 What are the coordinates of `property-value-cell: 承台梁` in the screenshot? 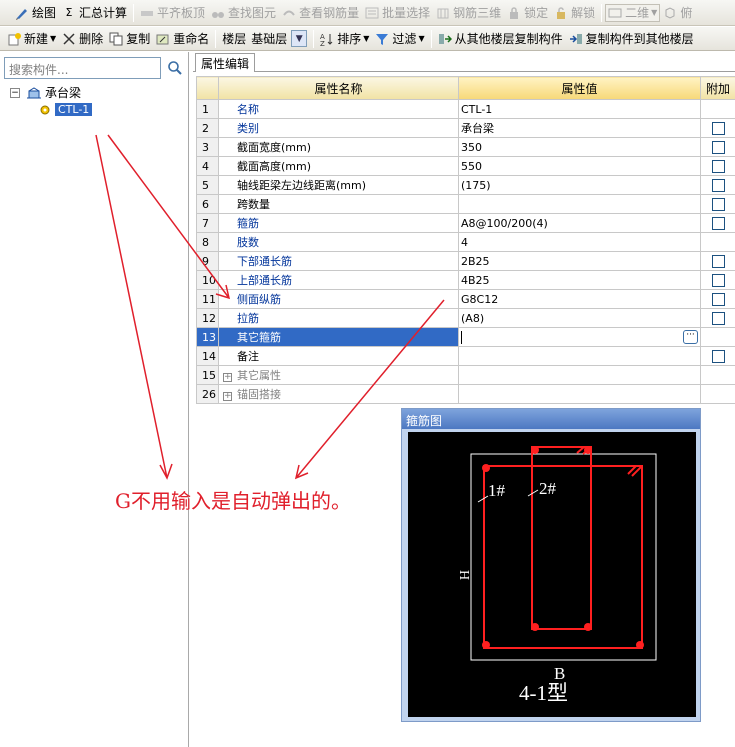 It's located at (579, 128).